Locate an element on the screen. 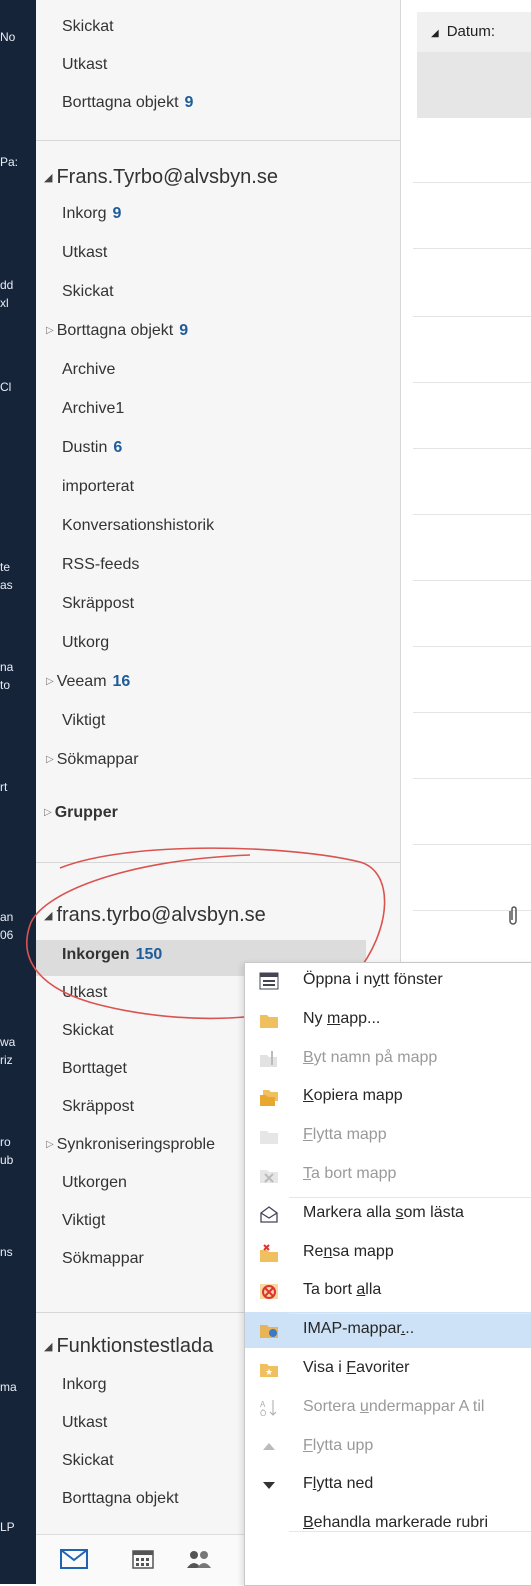  folder-item-inkorg: Inkorg is located at coordinates (84, 1385).